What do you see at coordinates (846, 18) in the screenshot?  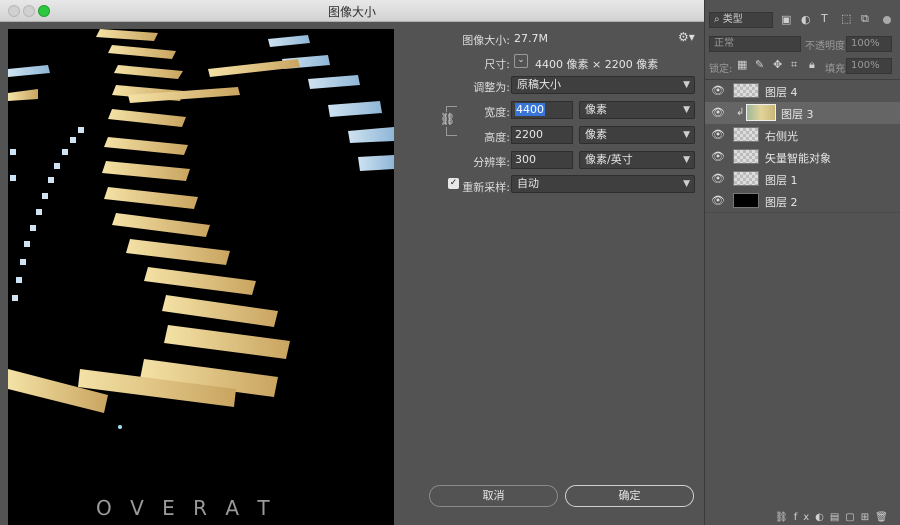 I see `filter-shape-icon: ⬚` at bounding box center [846, 18].